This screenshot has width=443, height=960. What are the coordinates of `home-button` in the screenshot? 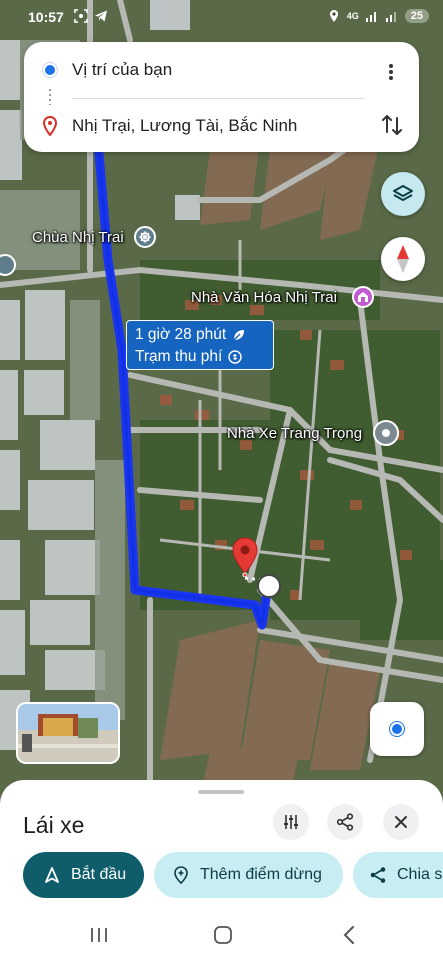 It's located at (223, 935).